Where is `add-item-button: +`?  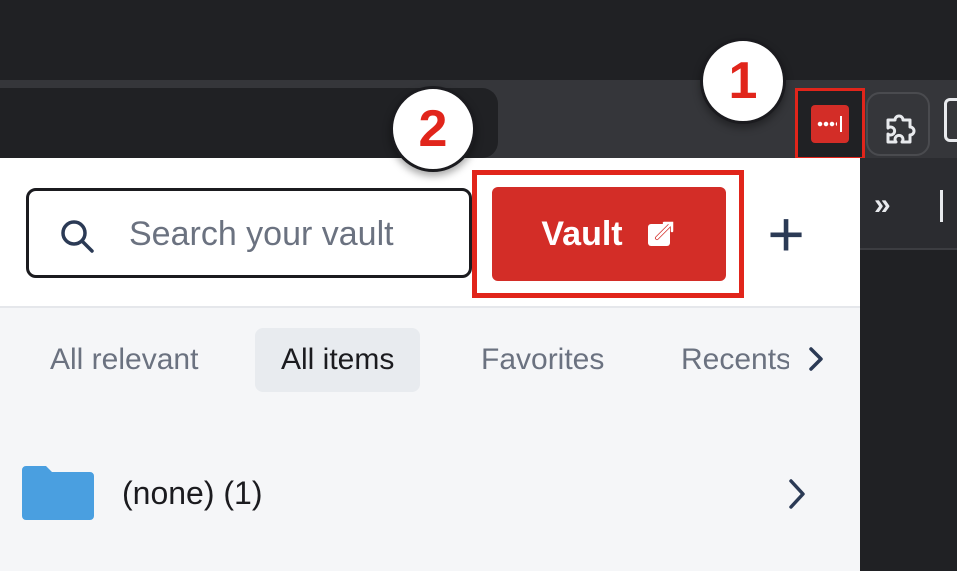
add-item-button: + is located at coordinates (786, 234).